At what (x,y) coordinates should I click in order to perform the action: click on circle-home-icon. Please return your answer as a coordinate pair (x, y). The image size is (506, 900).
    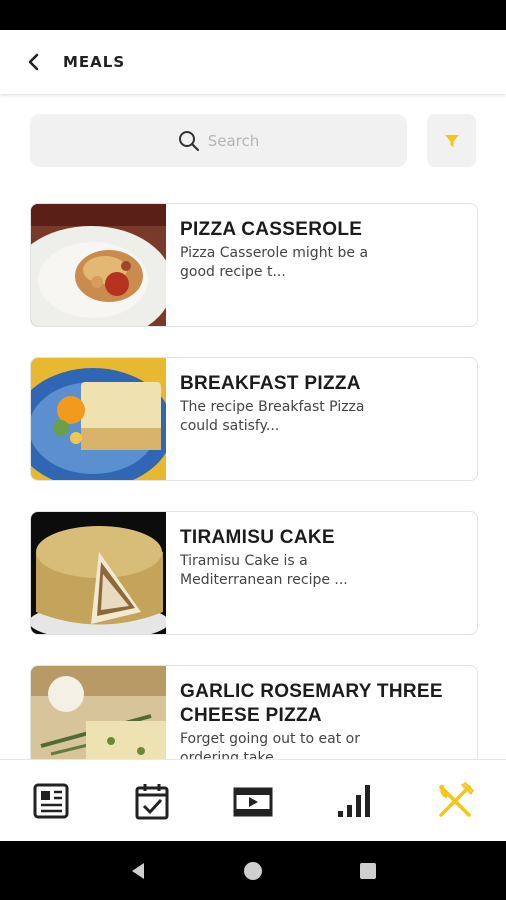
    Looking at the image, I should click on (252, 870).